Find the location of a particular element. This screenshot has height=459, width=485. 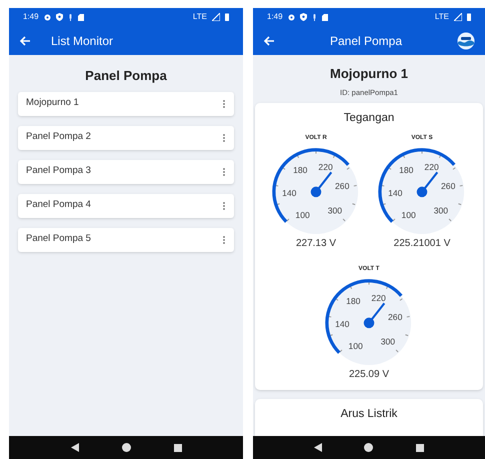

item-label: Panel Pompa 2 is located at coordinates (59, 137).